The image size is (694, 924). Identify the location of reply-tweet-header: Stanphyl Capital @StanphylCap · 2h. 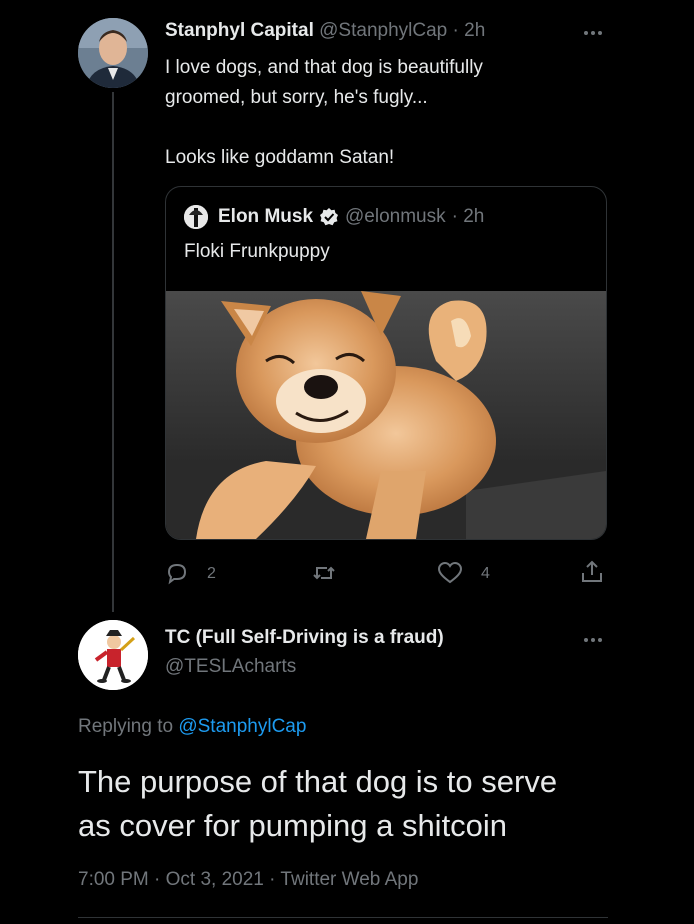
(325, 31).